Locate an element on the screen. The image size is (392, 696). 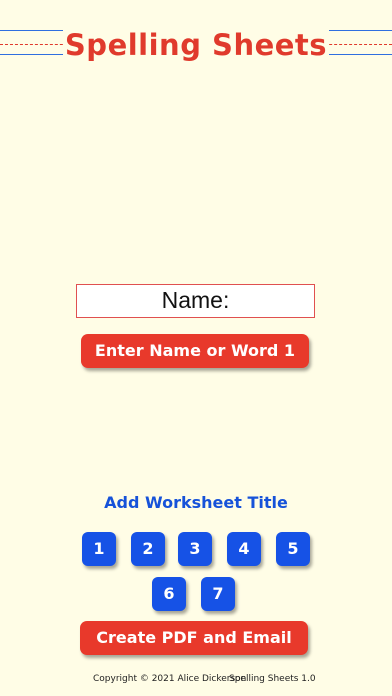
app-title: Spelling Sheets is located at coordinates (196, 45).